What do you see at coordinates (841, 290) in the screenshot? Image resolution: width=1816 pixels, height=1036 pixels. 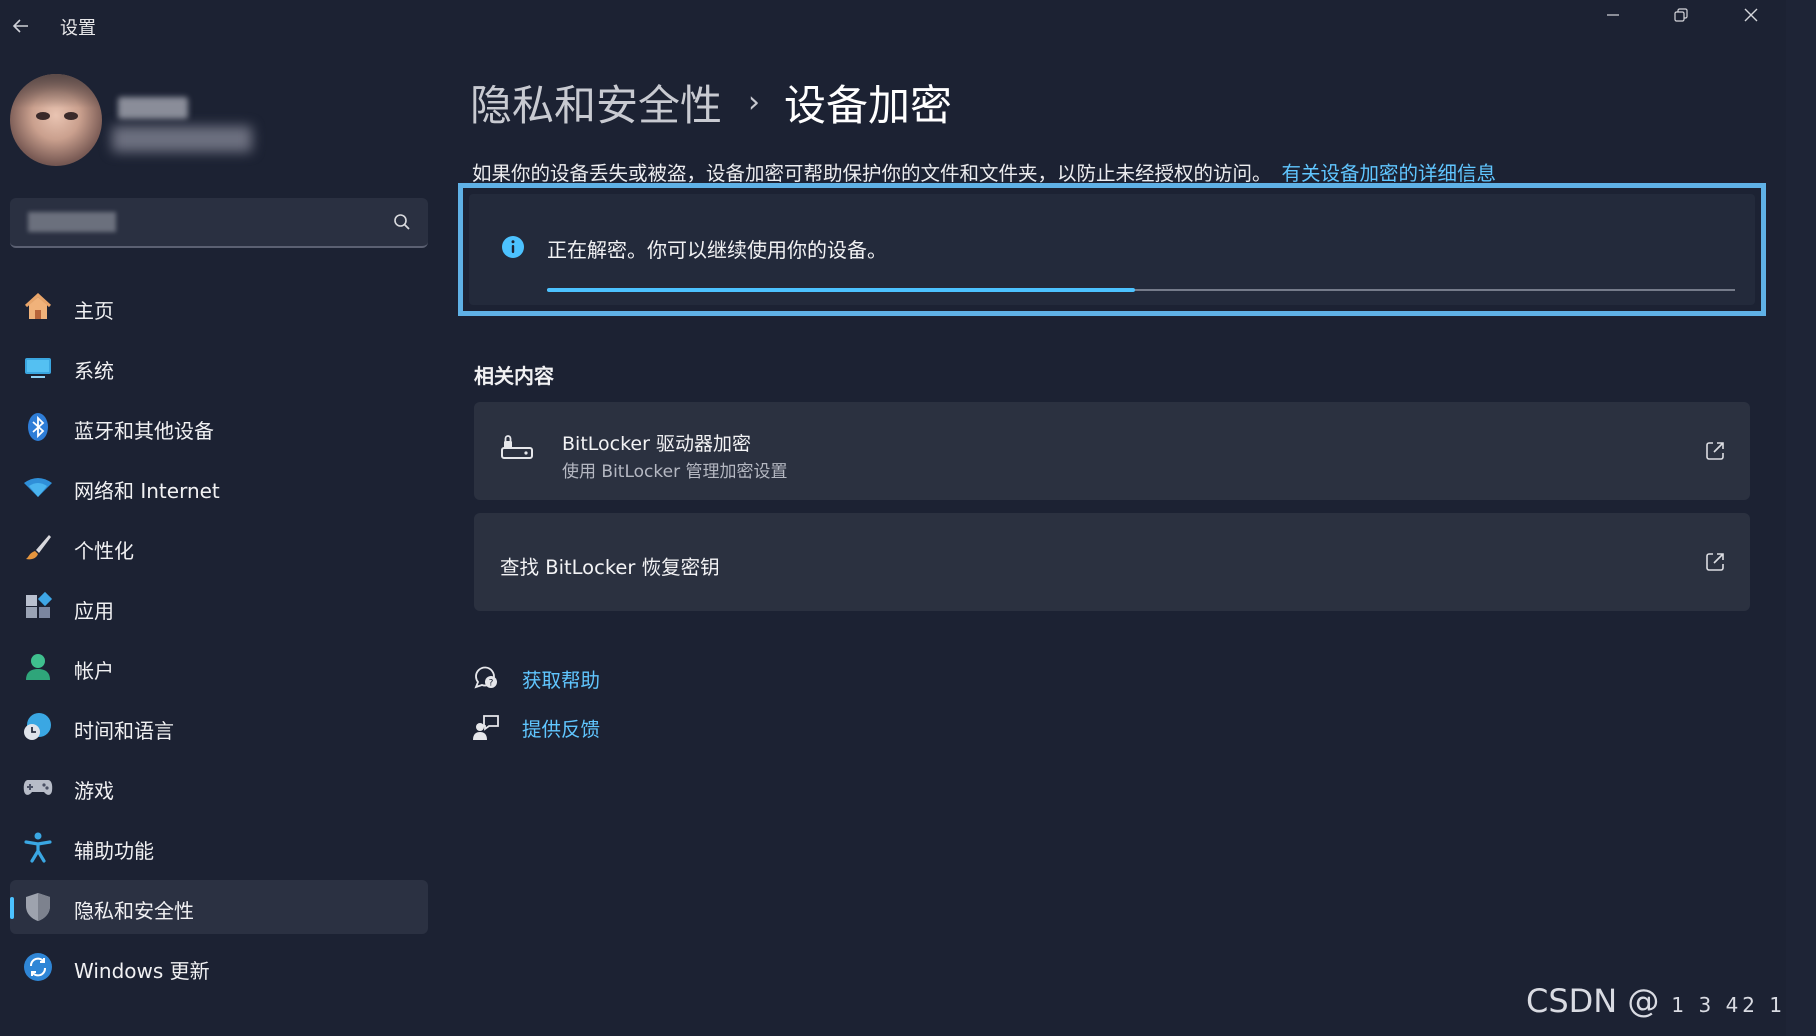 I see `decryption-progress-fill` at bounding box center [841, 290].